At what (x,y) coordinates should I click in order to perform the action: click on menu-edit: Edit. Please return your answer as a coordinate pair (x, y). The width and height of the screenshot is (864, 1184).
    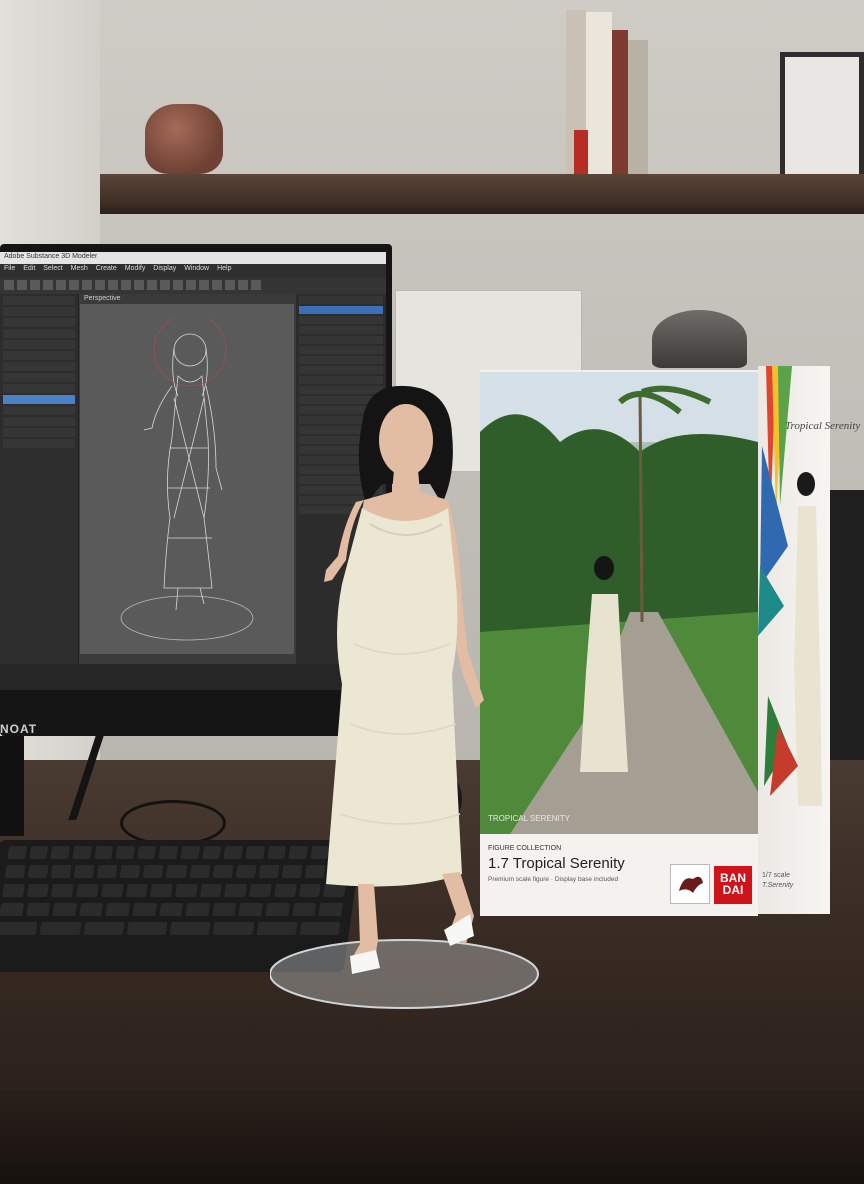
    Looking at the image, I should click on (29, 268).